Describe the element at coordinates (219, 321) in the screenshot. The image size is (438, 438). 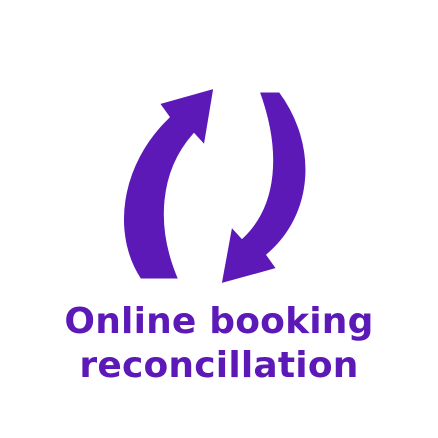
I see `caption-line-1: Online booking` at that location.